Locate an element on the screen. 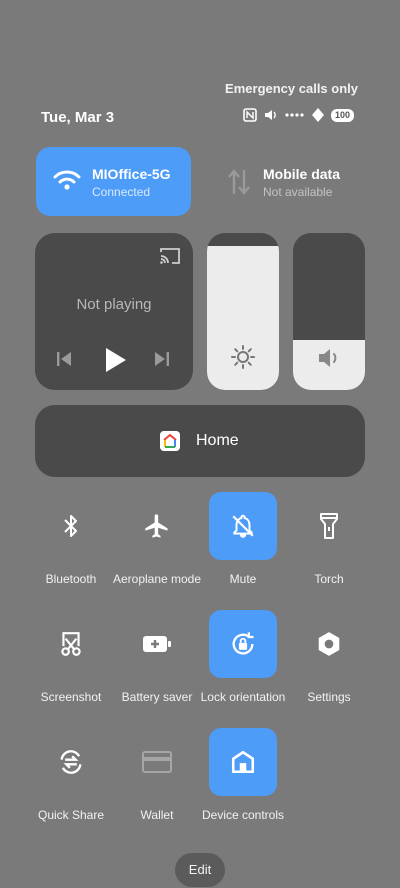 The image size is (400, 888). date-text: Tue, Mar 3 is located at coordinates (78, 117).